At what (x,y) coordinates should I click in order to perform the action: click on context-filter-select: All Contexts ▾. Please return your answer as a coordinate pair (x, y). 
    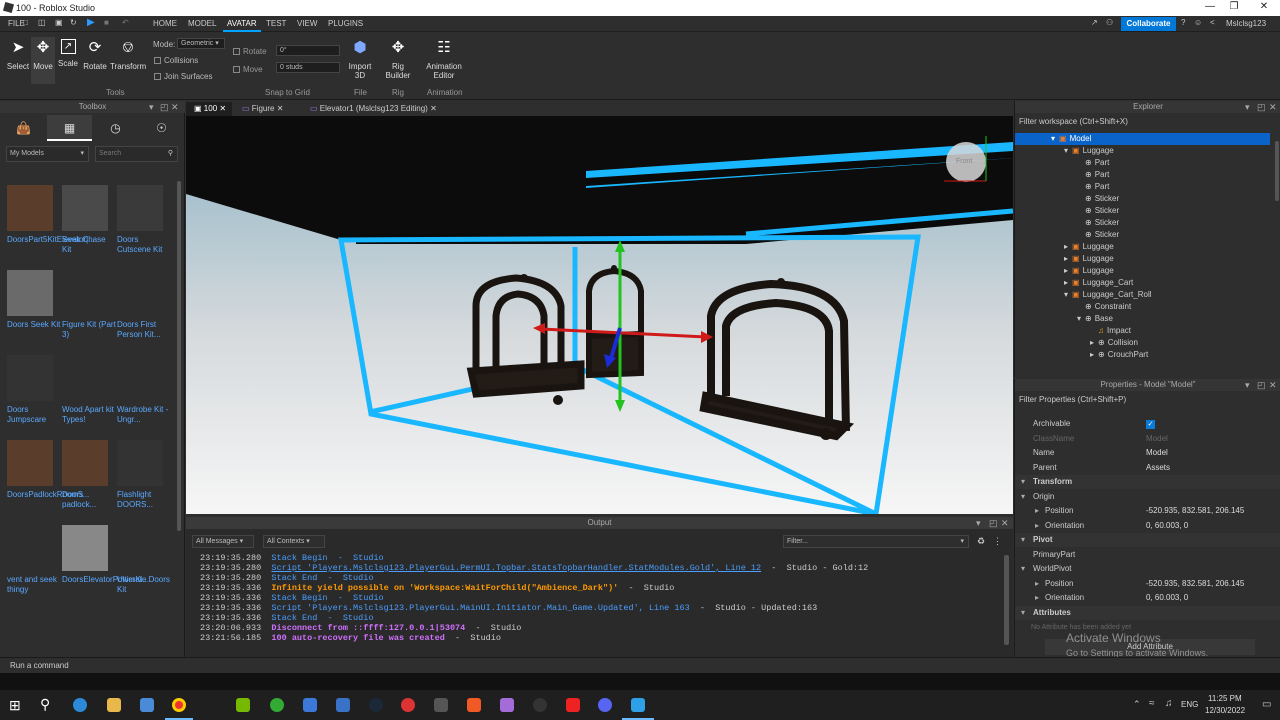
    Looking at the image, I should click on (294, 541).